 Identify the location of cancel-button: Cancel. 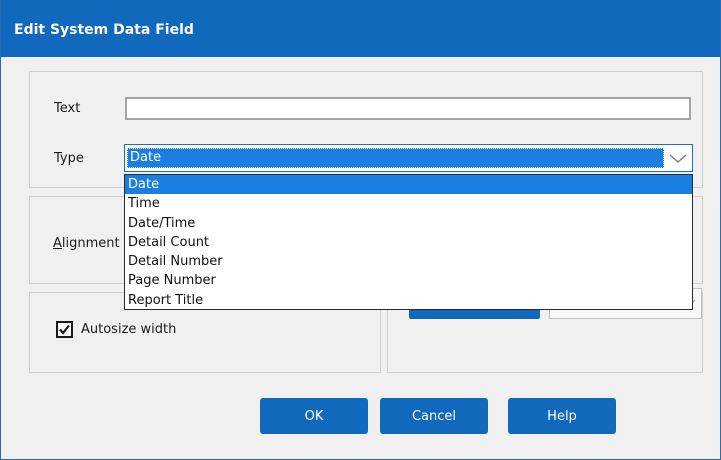
(434, 416).